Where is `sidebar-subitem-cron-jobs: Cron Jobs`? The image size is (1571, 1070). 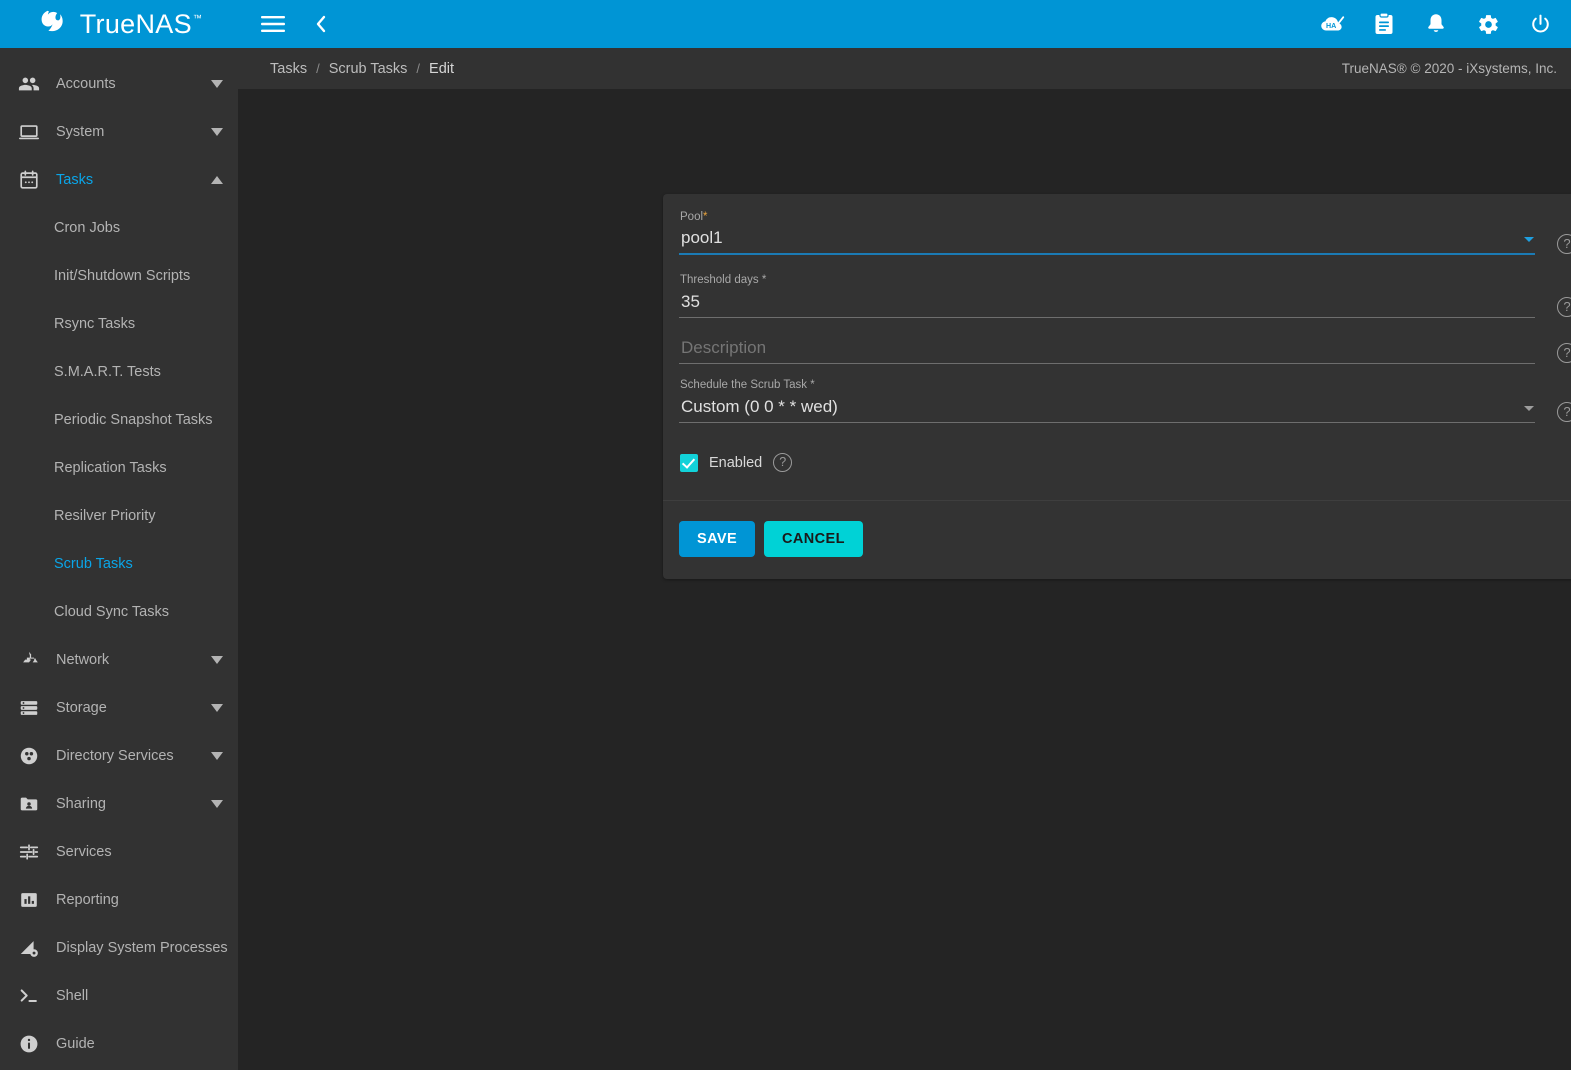 sidebar-subitem-cron-jobs: Cron Jobs is located at coordinates (119, 228).